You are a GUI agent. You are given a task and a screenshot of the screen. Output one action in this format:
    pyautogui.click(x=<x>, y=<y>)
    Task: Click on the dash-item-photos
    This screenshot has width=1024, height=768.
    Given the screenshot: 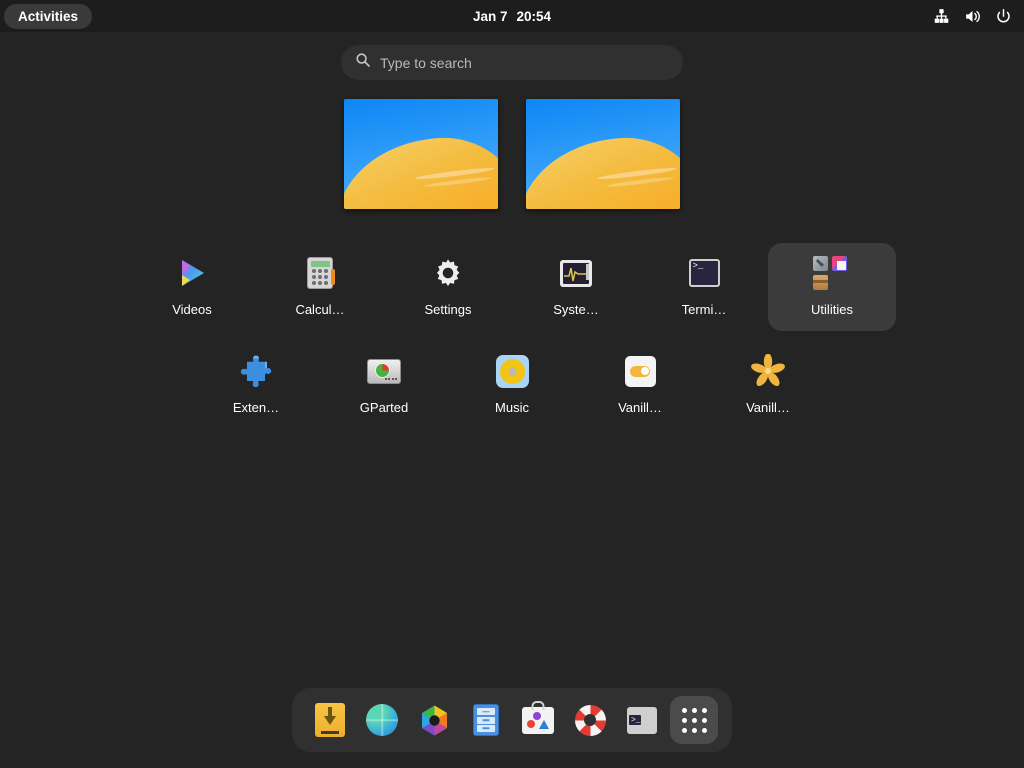 What is the action you would take?
    pyautogui.click(x=434, y=720)
    